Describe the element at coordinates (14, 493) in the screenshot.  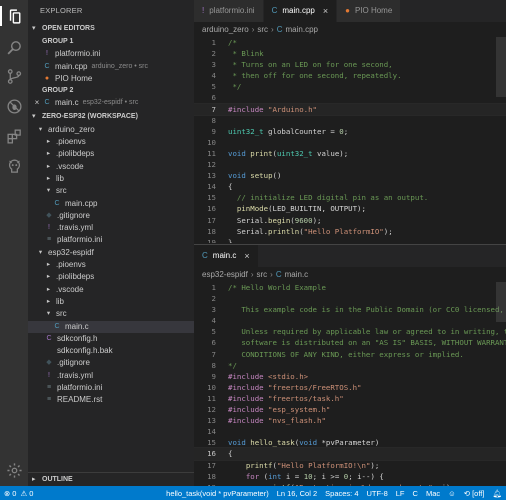
I see `error-count: 0` at that location.